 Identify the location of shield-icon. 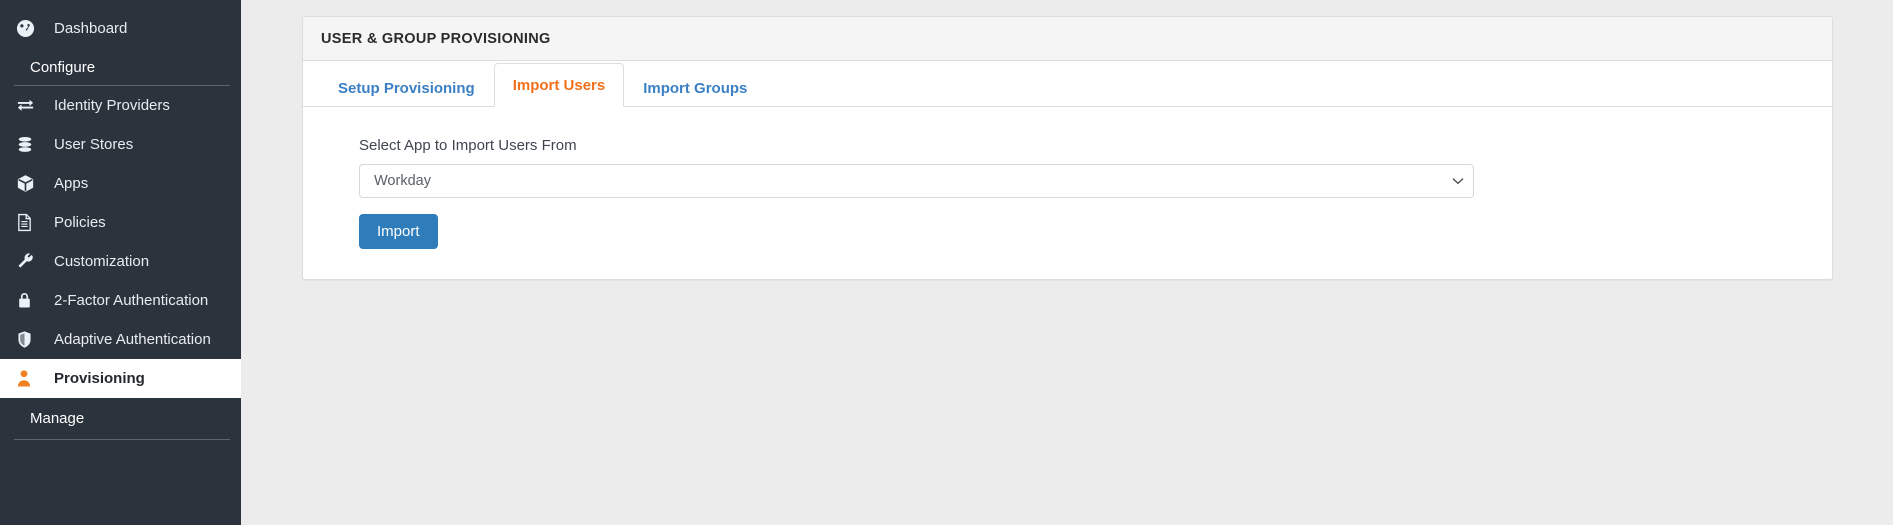
(31, 339).